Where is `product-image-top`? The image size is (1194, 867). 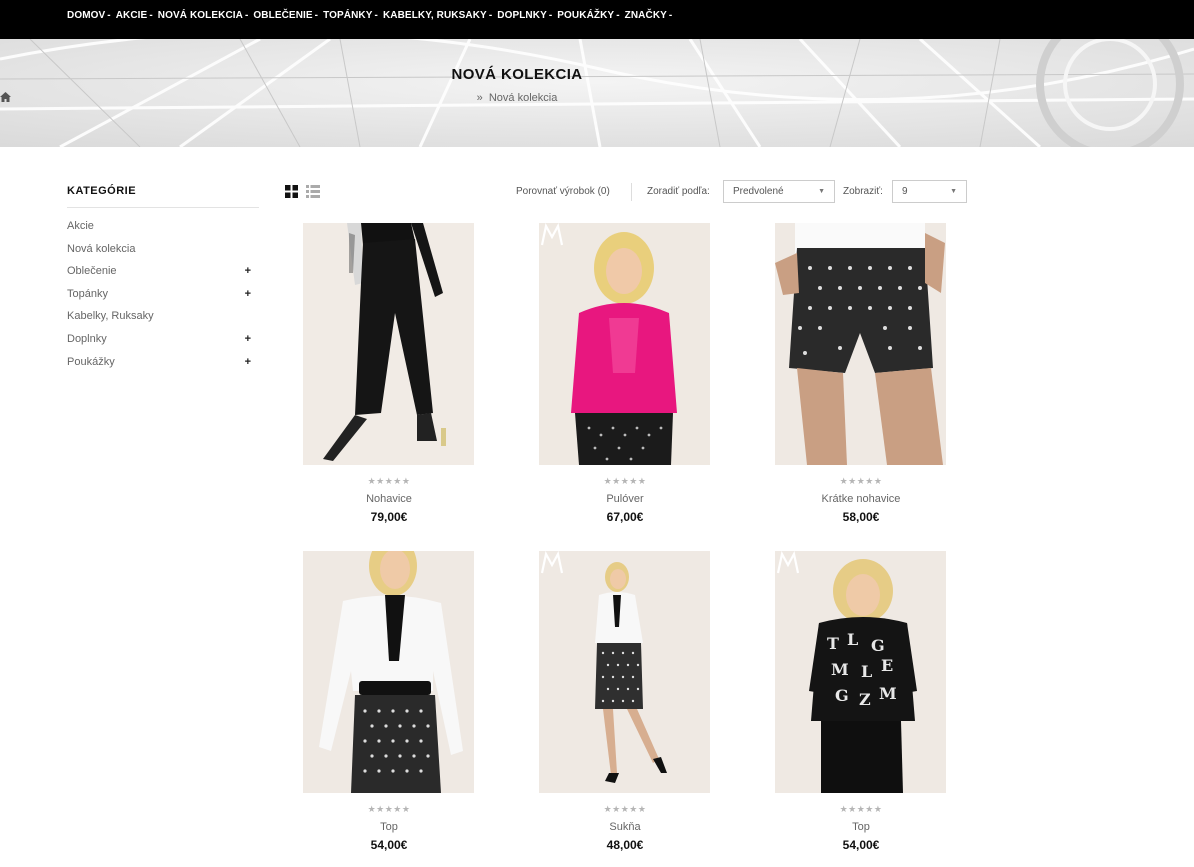 product-image-top is located at coordinates (388, 672).